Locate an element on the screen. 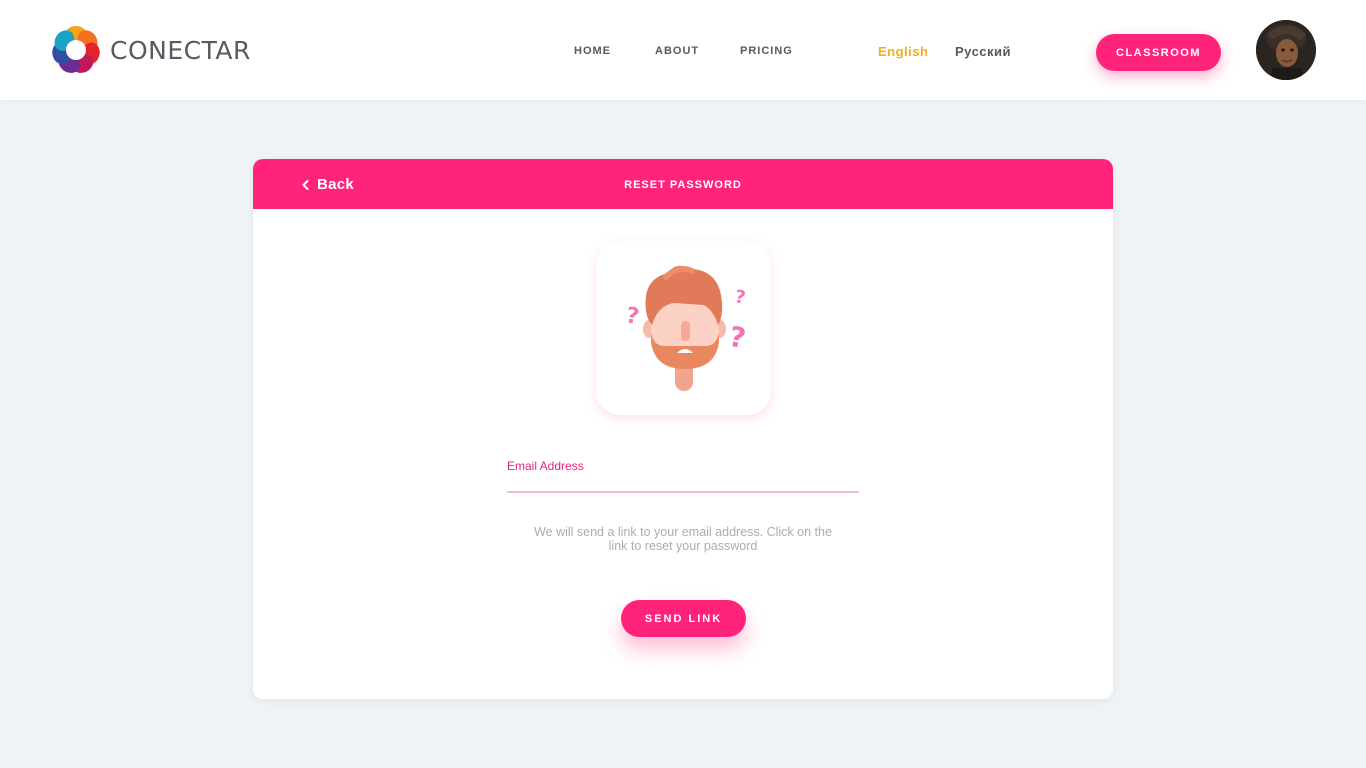 The height and width of the screenshot is (768, 1366). flower-logo-icon is located at coordinates (76, 49).